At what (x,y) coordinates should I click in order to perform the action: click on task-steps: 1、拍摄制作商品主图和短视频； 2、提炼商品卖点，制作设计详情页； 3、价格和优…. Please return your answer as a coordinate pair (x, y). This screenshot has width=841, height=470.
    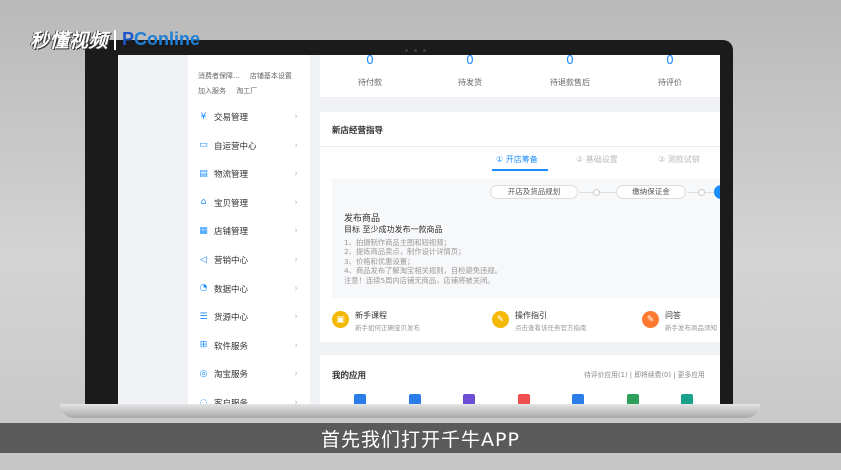
    Looking at the image, I should click on (423, 261).